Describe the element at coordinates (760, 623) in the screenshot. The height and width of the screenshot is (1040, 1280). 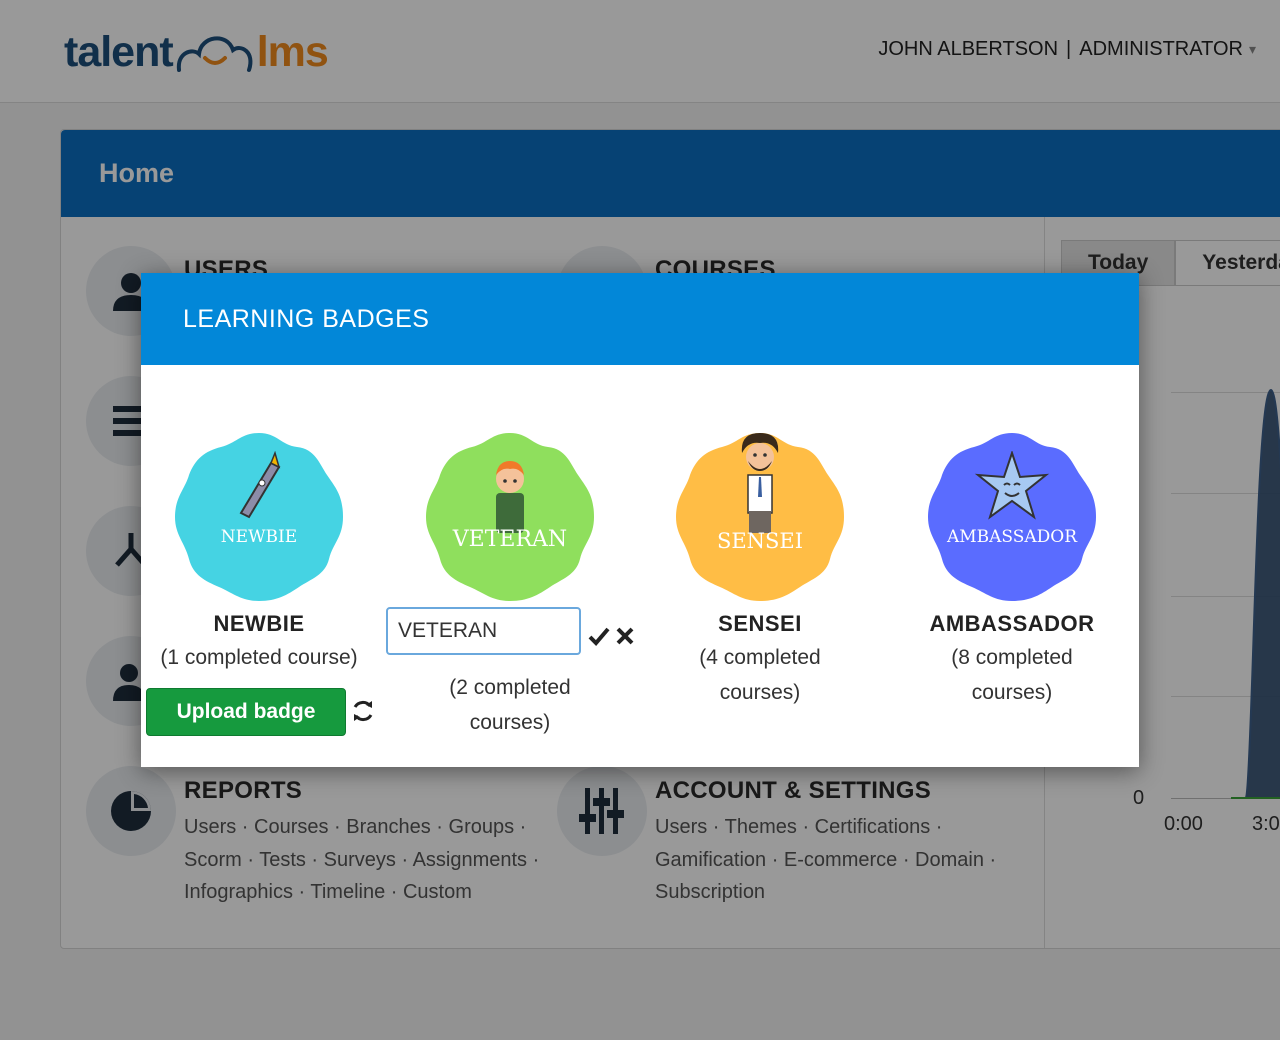
I see `badge-name-sensei: SENSEI` at that location.